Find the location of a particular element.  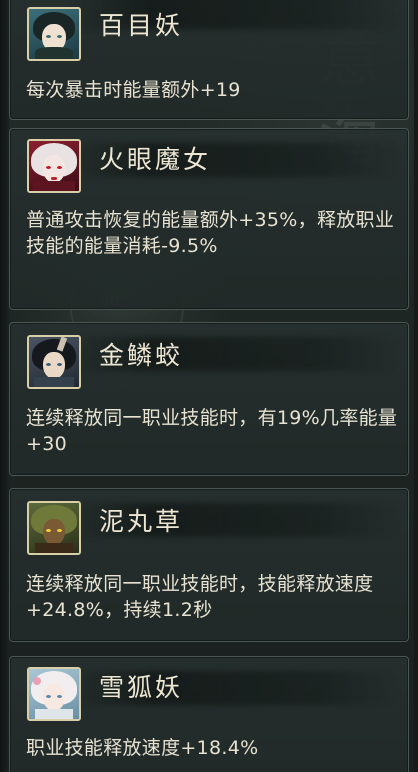

monster-effect: 连续释放同一职业技能时，有19%几率能量+30 is located at coordinates (212, 431).